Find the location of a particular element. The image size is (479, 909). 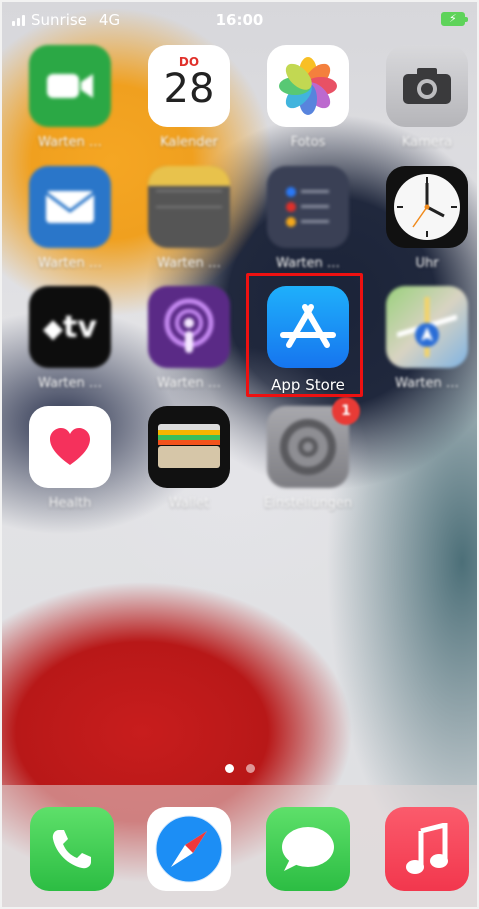

carrier-name: Sunrise is located at coordinates (59, 20).